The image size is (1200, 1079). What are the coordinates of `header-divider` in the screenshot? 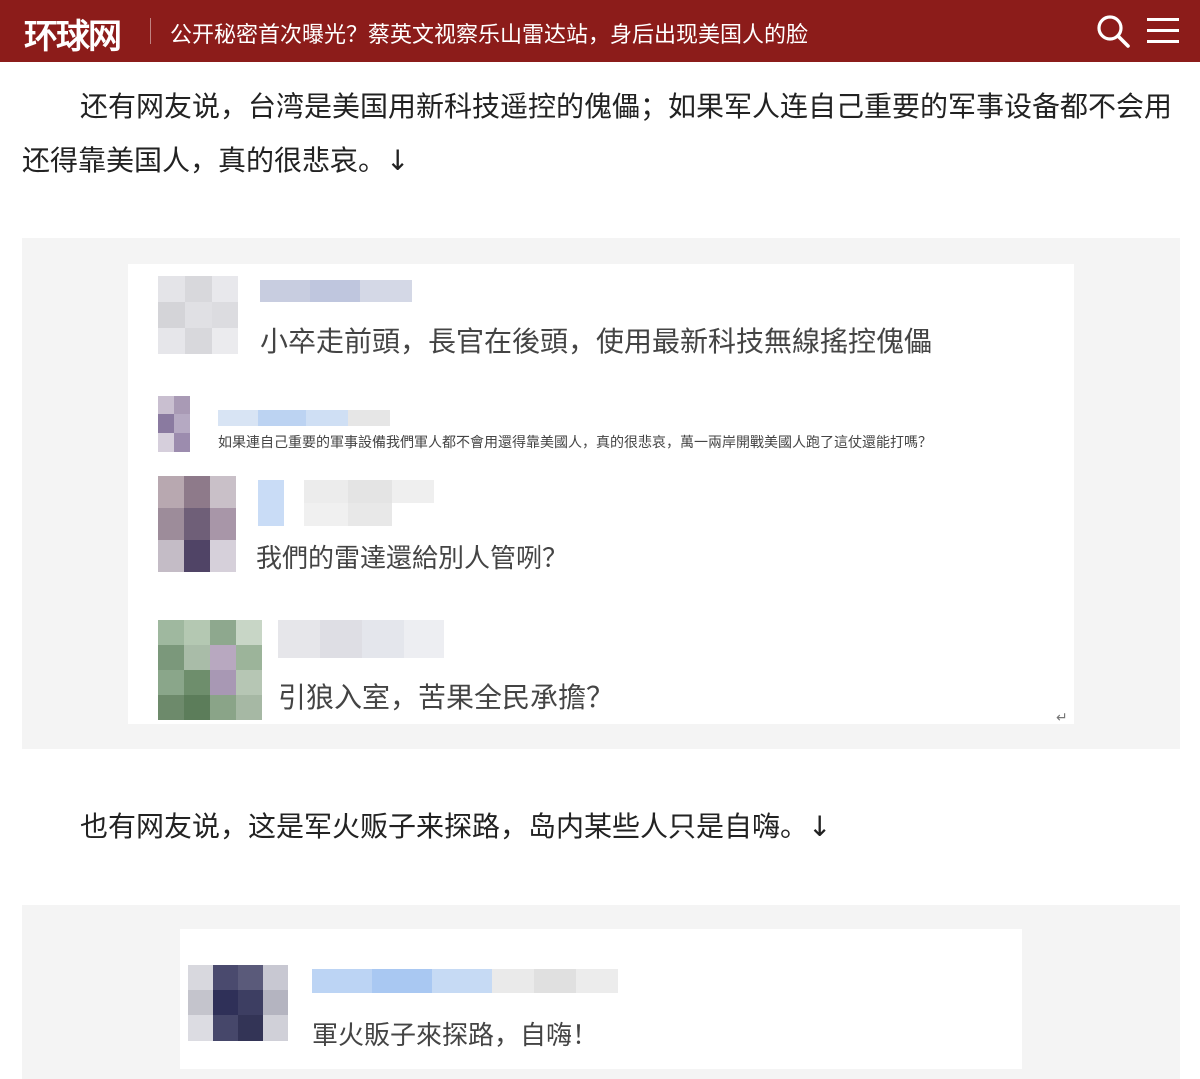 It's located at (150, 31).